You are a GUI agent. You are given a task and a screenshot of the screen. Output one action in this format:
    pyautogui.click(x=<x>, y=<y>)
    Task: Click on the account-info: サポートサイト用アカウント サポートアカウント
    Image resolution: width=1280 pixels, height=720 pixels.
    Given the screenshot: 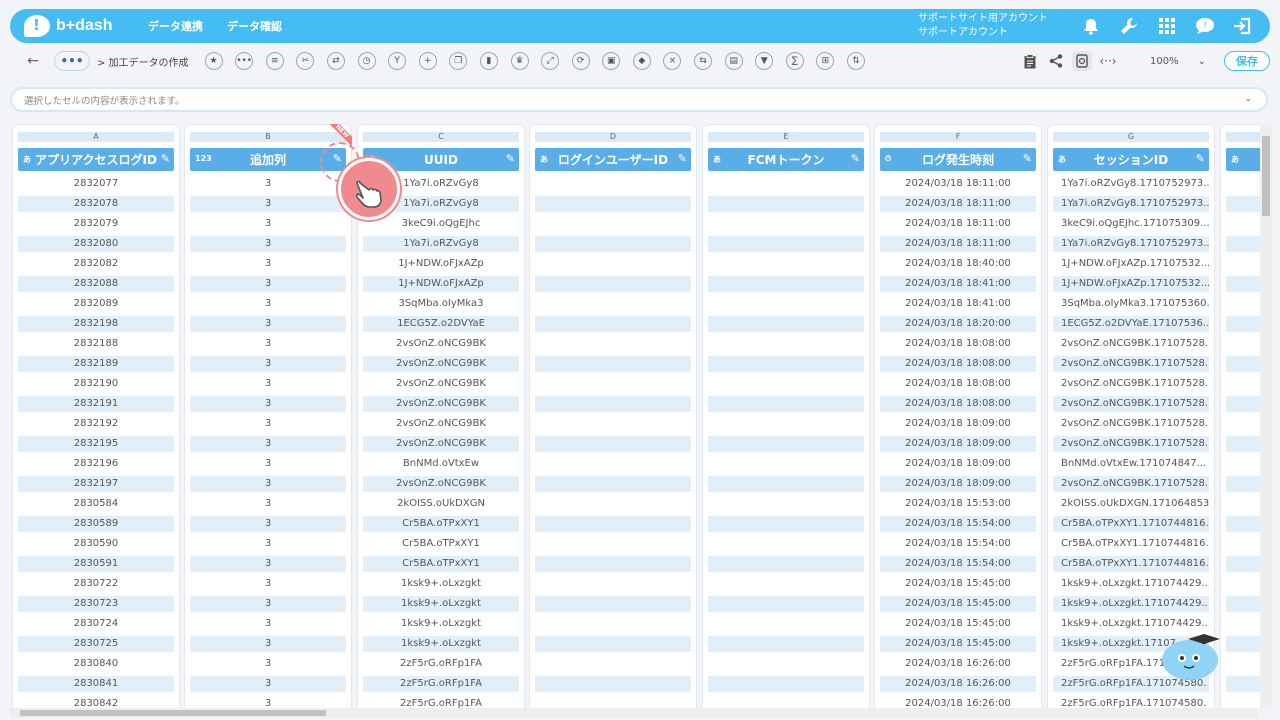 What is the action you would take?
    pyautogui.click(x=983, y=26)
    